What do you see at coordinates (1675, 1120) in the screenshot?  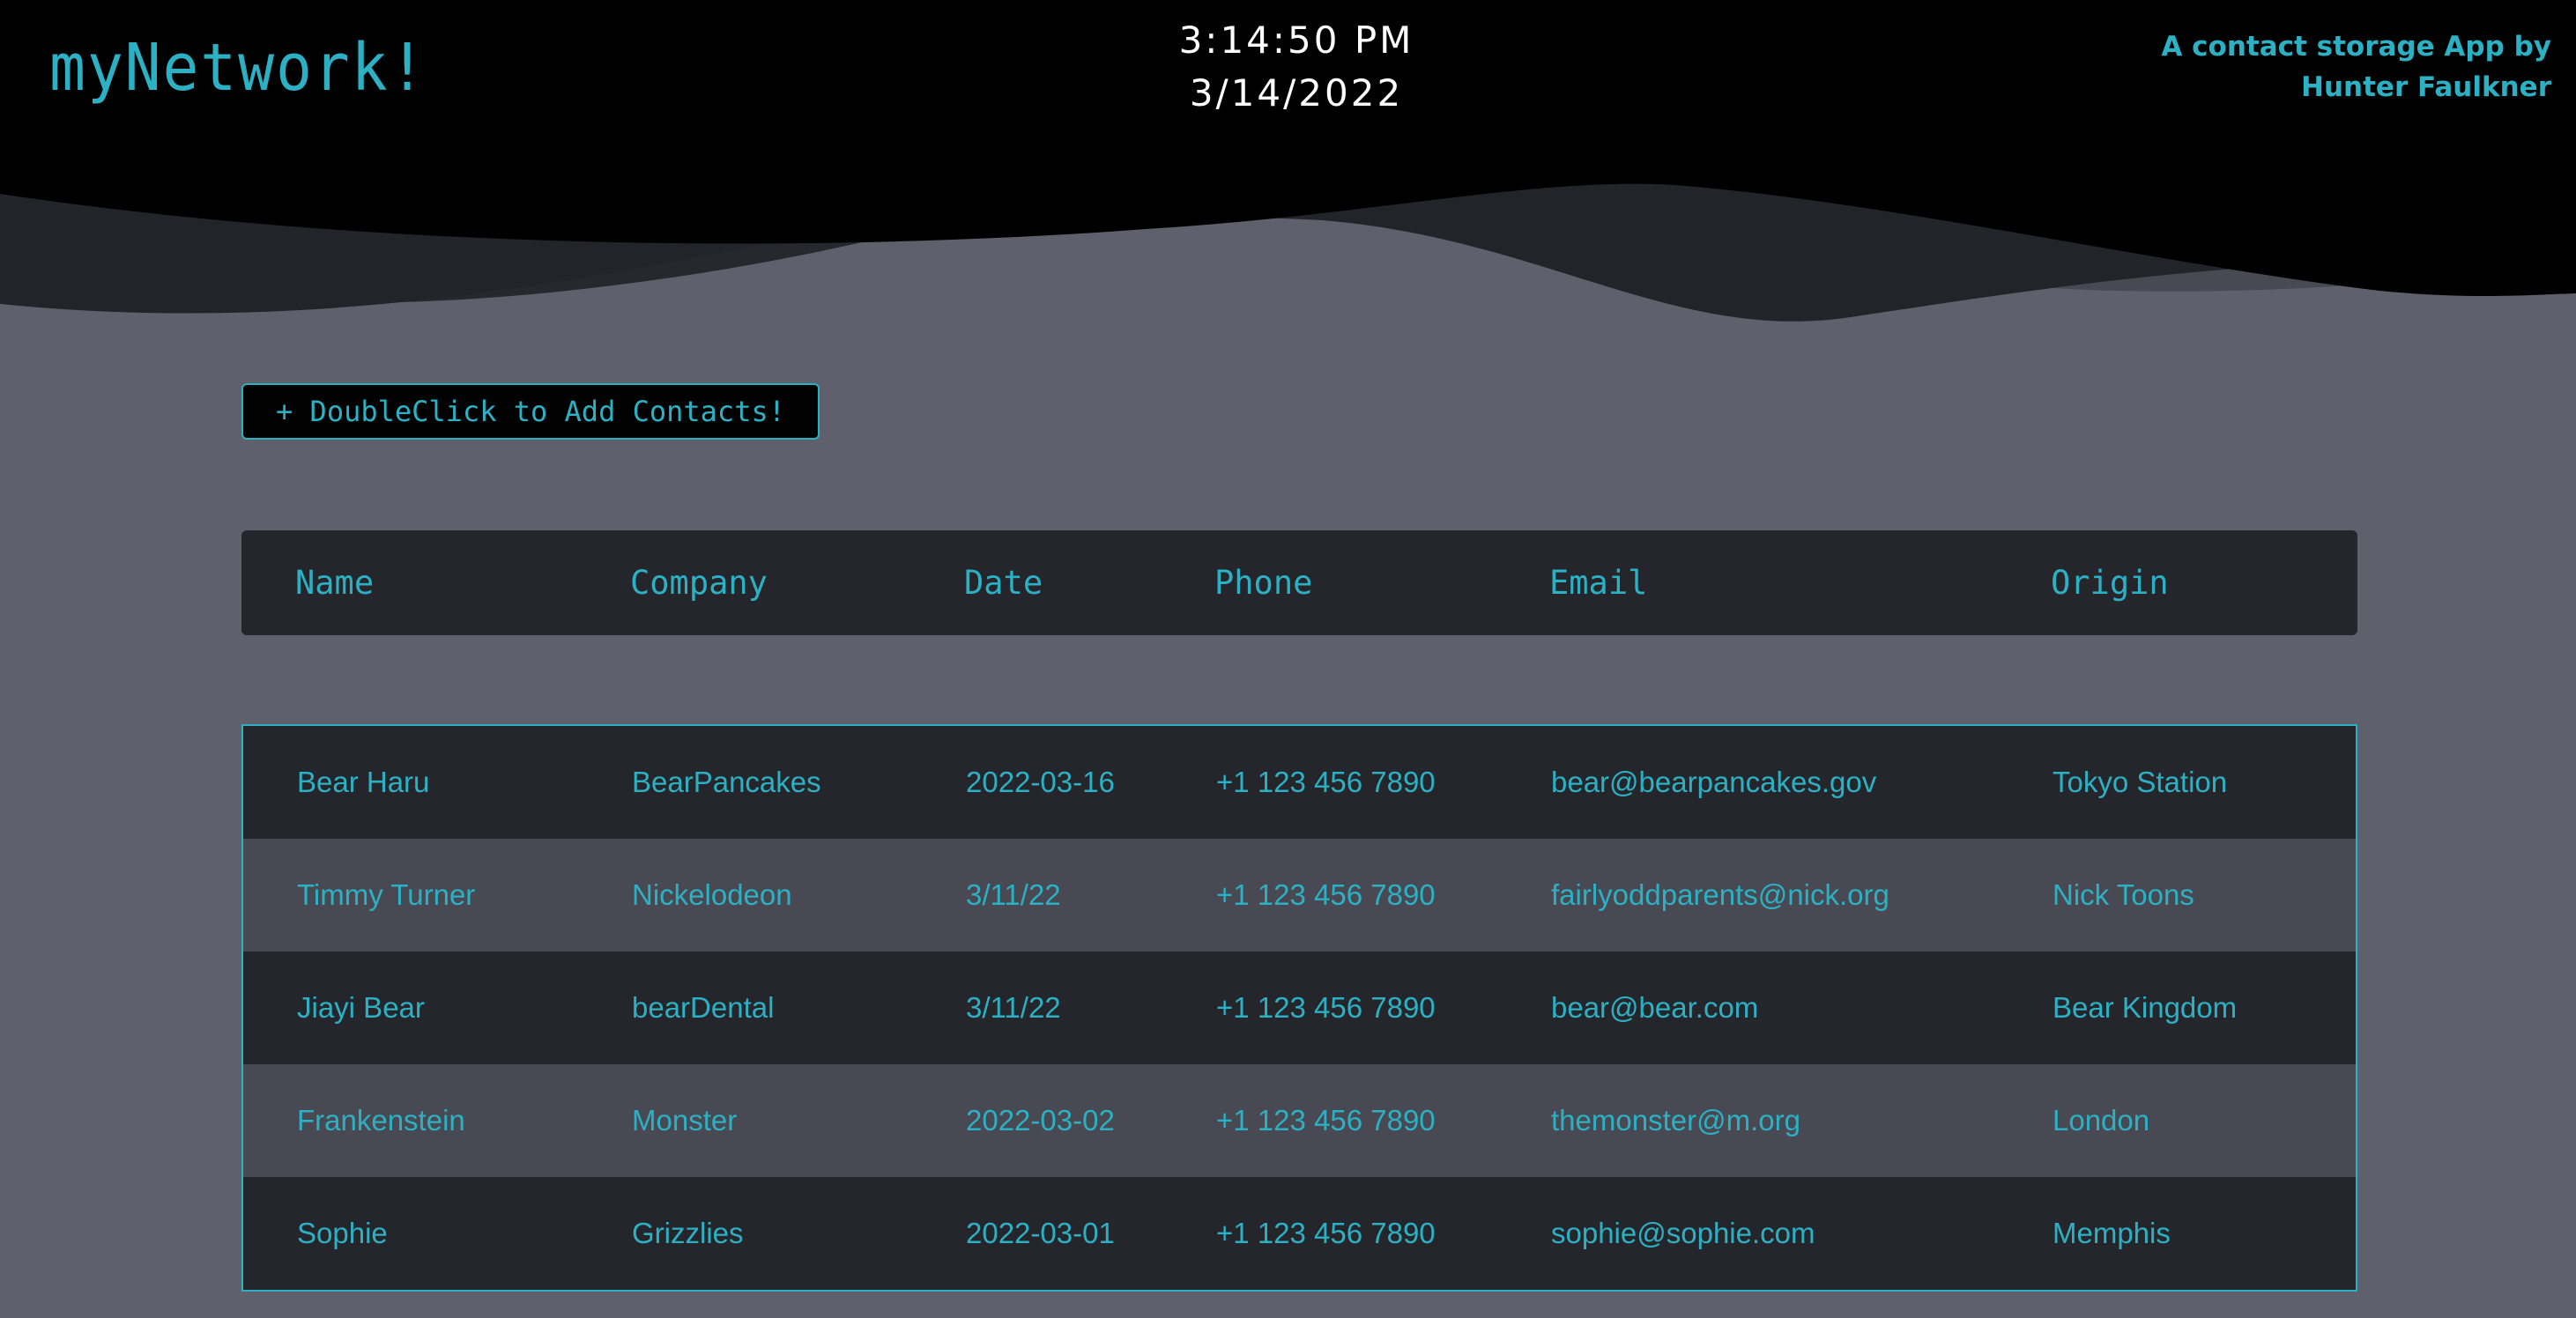 I see `cell-email: themonster@m.org` at bounding box center [1675, 1120].